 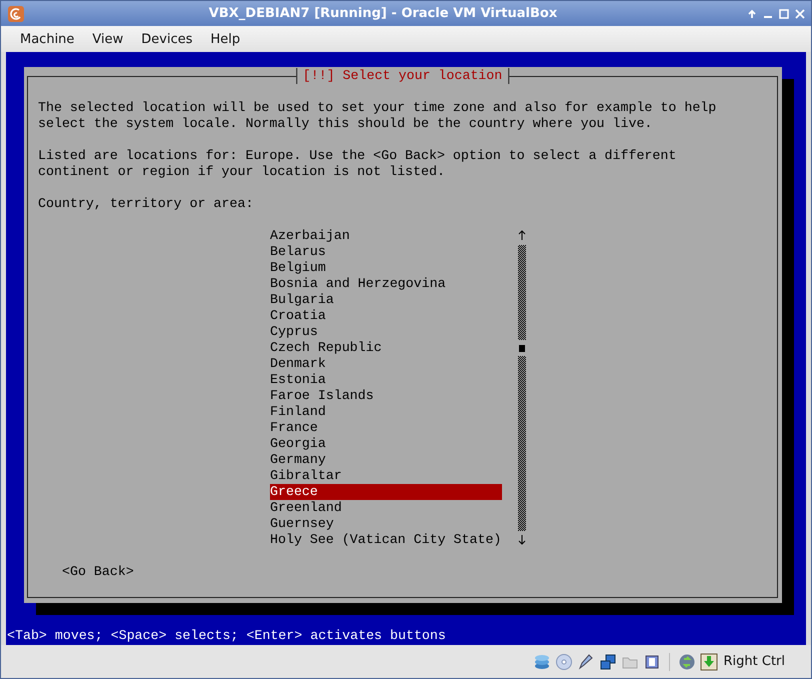 What do you see at coordinates (167, 39) in the screenshot?
I see `menu-item: Devices` at bounding box center [167, 39].